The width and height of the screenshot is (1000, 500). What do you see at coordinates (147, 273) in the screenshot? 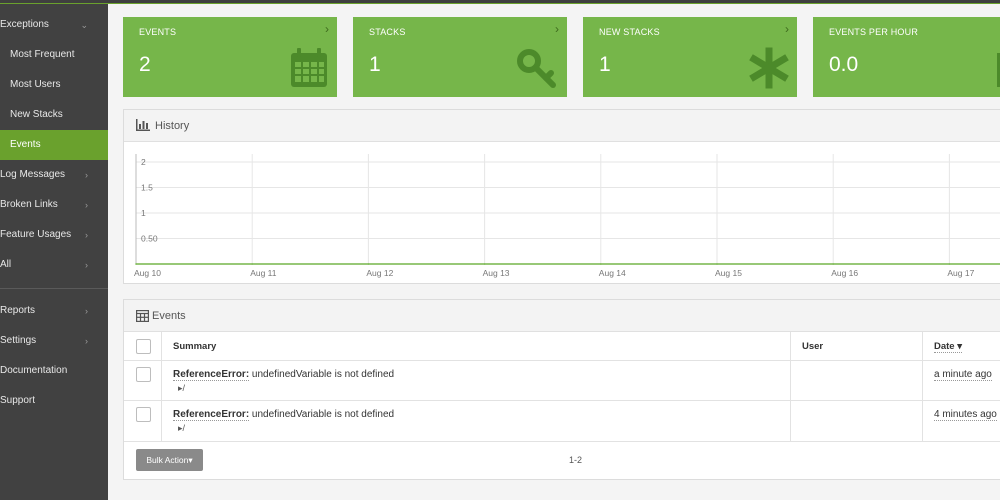
I see `chart-x-tick-label: Aug 10` at bounding box center [147, 273].